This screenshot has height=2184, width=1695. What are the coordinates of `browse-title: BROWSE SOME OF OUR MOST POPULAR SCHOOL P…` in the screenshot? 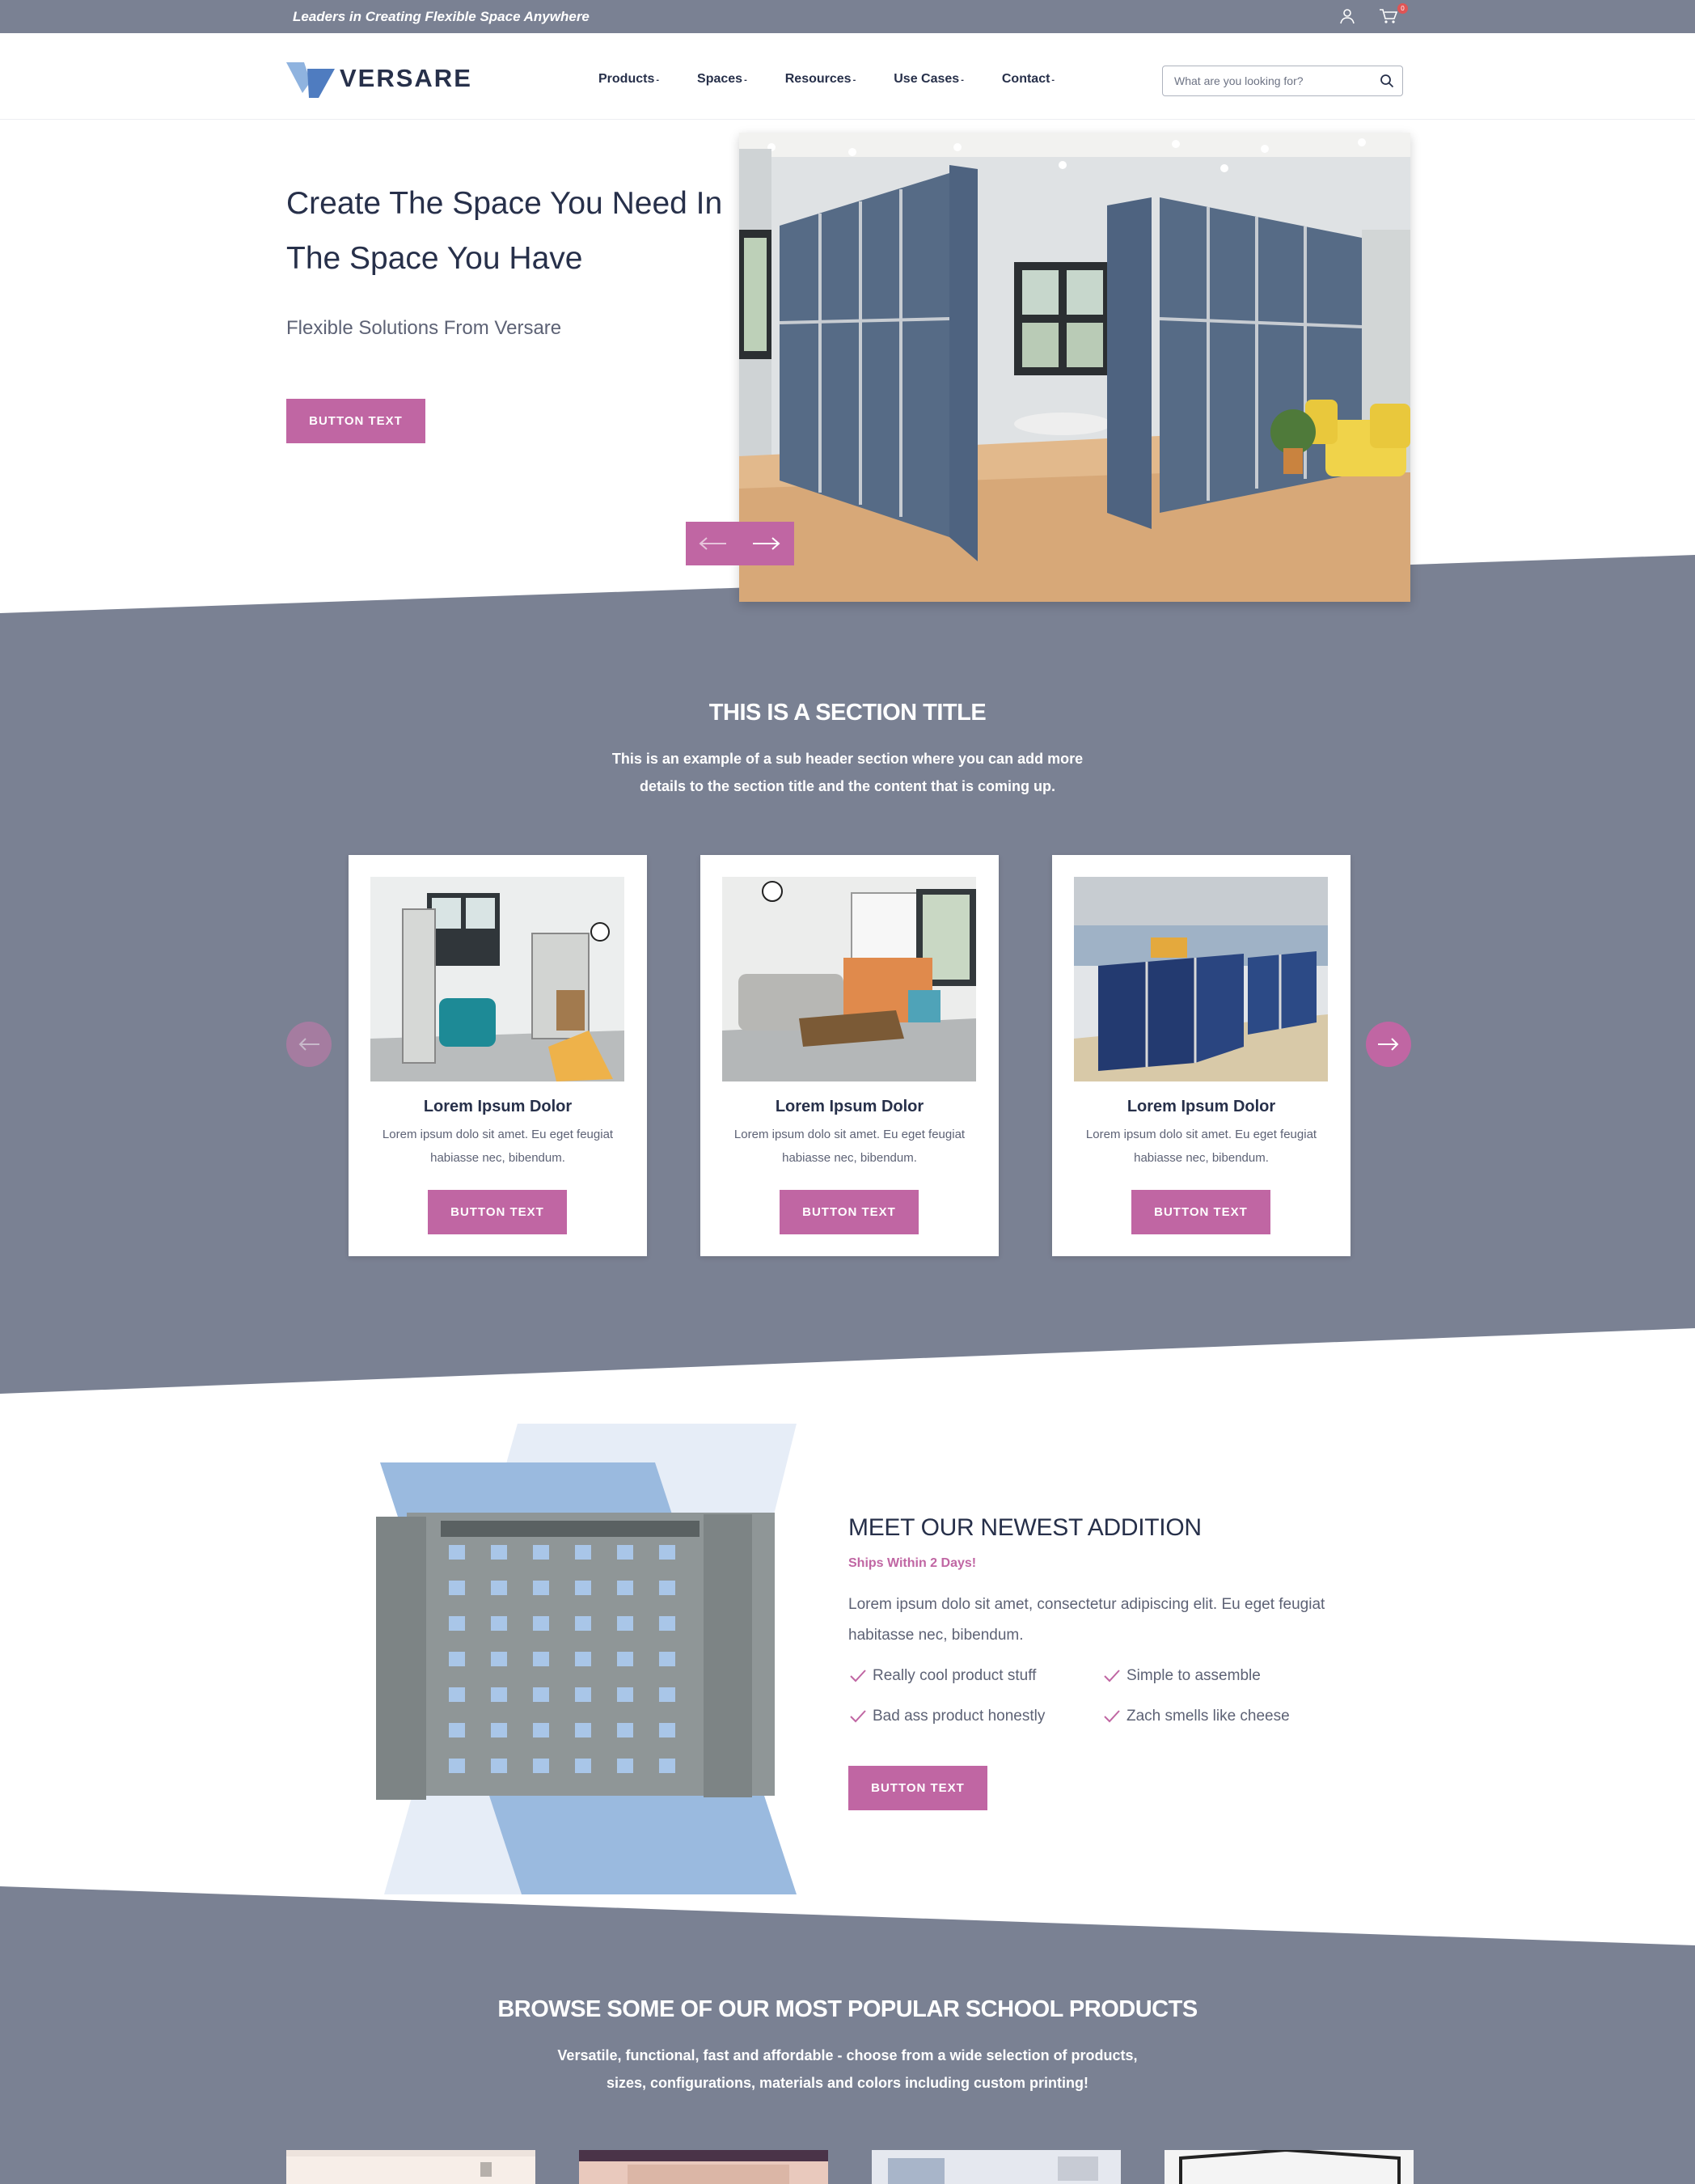 It's located at (847, 2009).